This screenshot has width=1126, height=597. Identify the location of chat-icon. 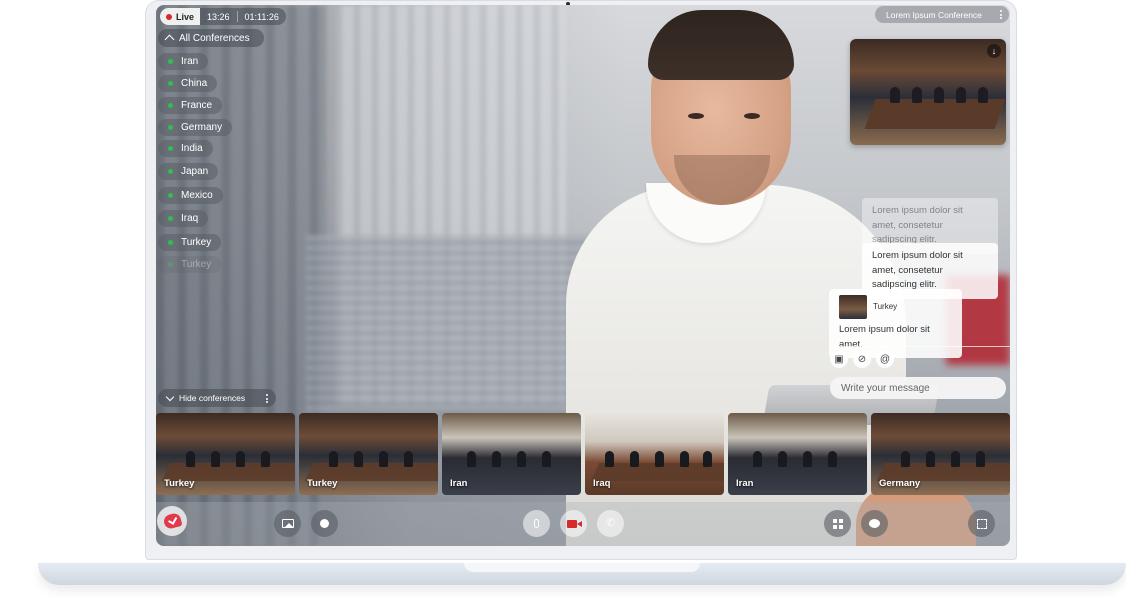
(874, 523).